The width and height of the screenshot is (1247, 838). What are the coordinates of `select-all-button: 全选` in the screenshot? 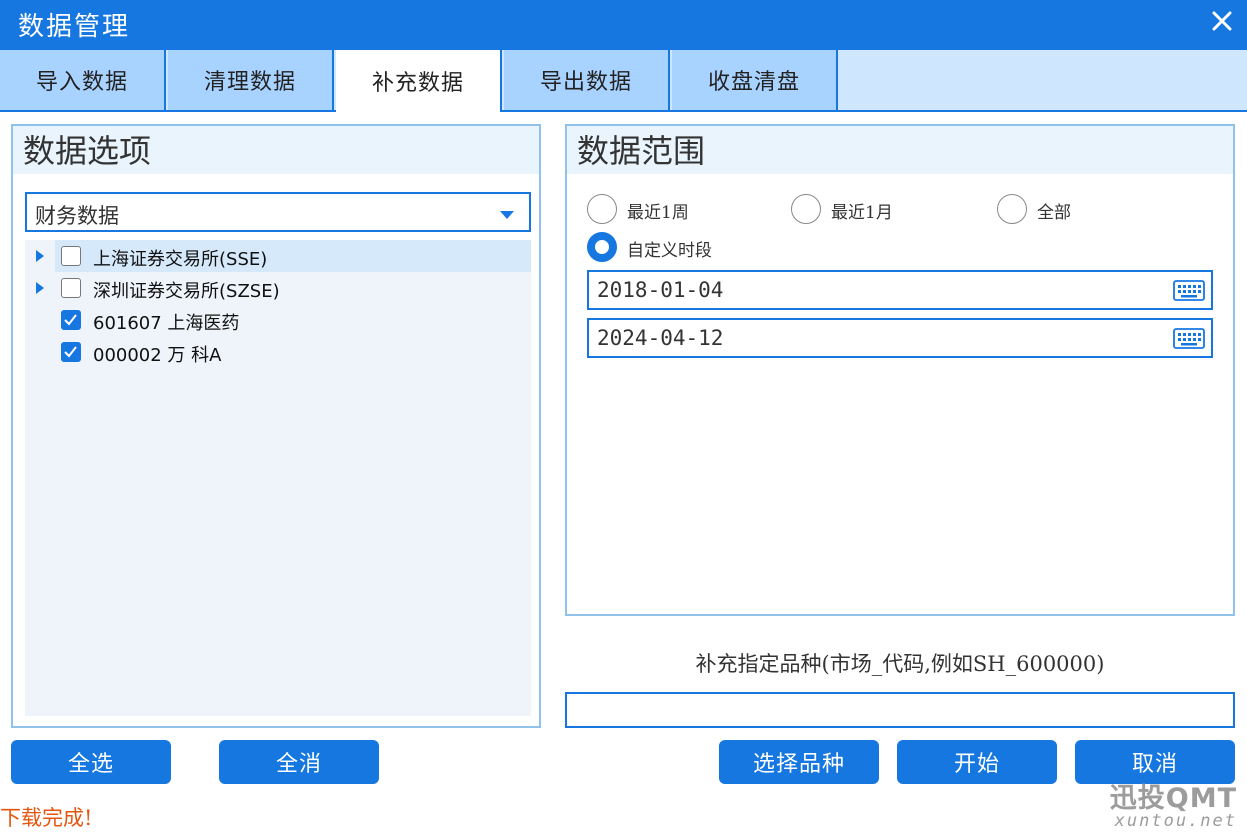 It's located at (91, 762).